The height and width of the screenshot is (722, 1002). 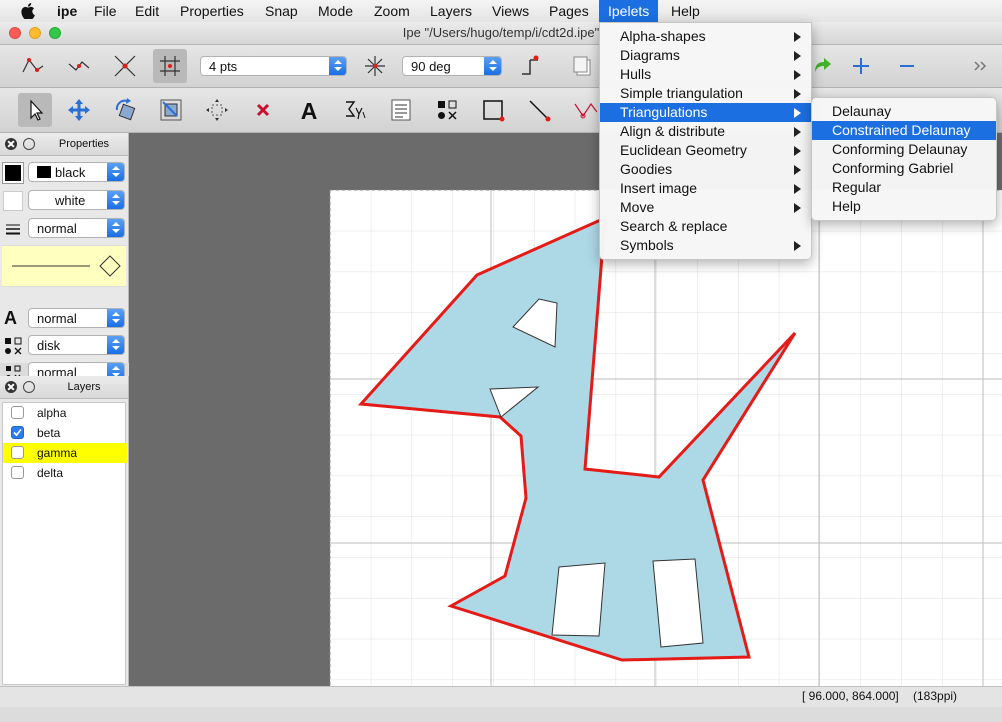 I want to click on status-coordinates: [ 96.000, 864.000], so click(x=850, y=696).